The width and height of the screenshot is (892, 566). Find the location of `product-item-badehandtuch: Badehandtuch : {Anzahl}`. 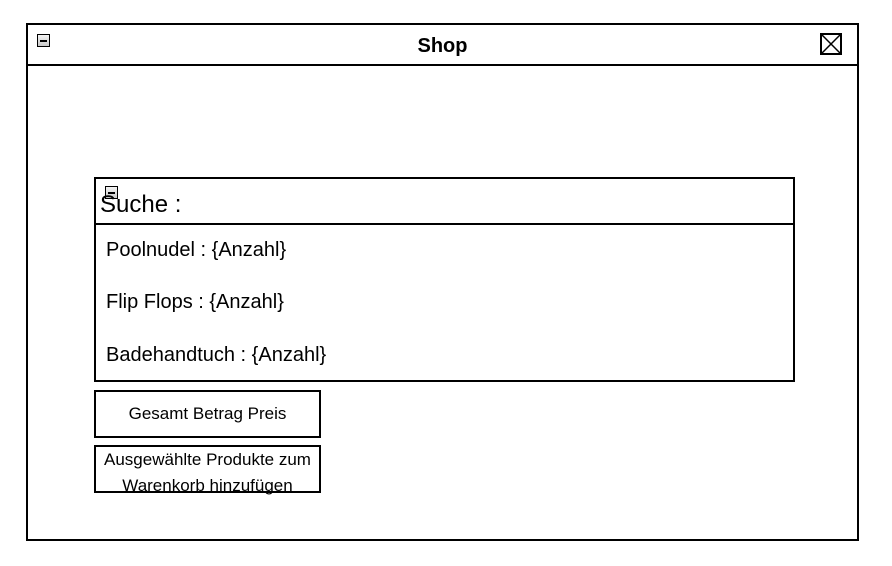

product-item-badehandtuch: Badehandtuch : {Anzahl} is located at coordinates (216, 355).